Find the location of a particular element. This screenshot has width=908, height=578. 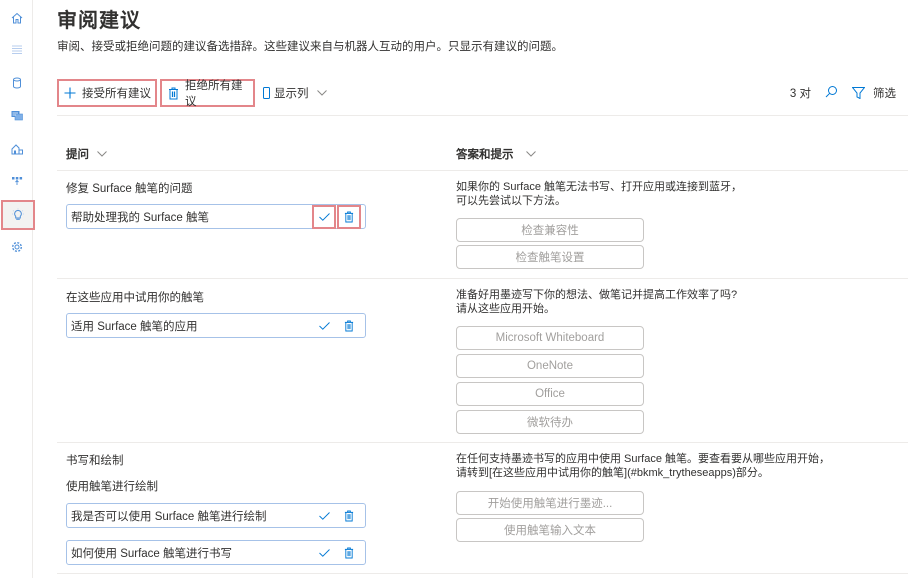

pair-count: 3 对 is located at coordinates (800, 94).